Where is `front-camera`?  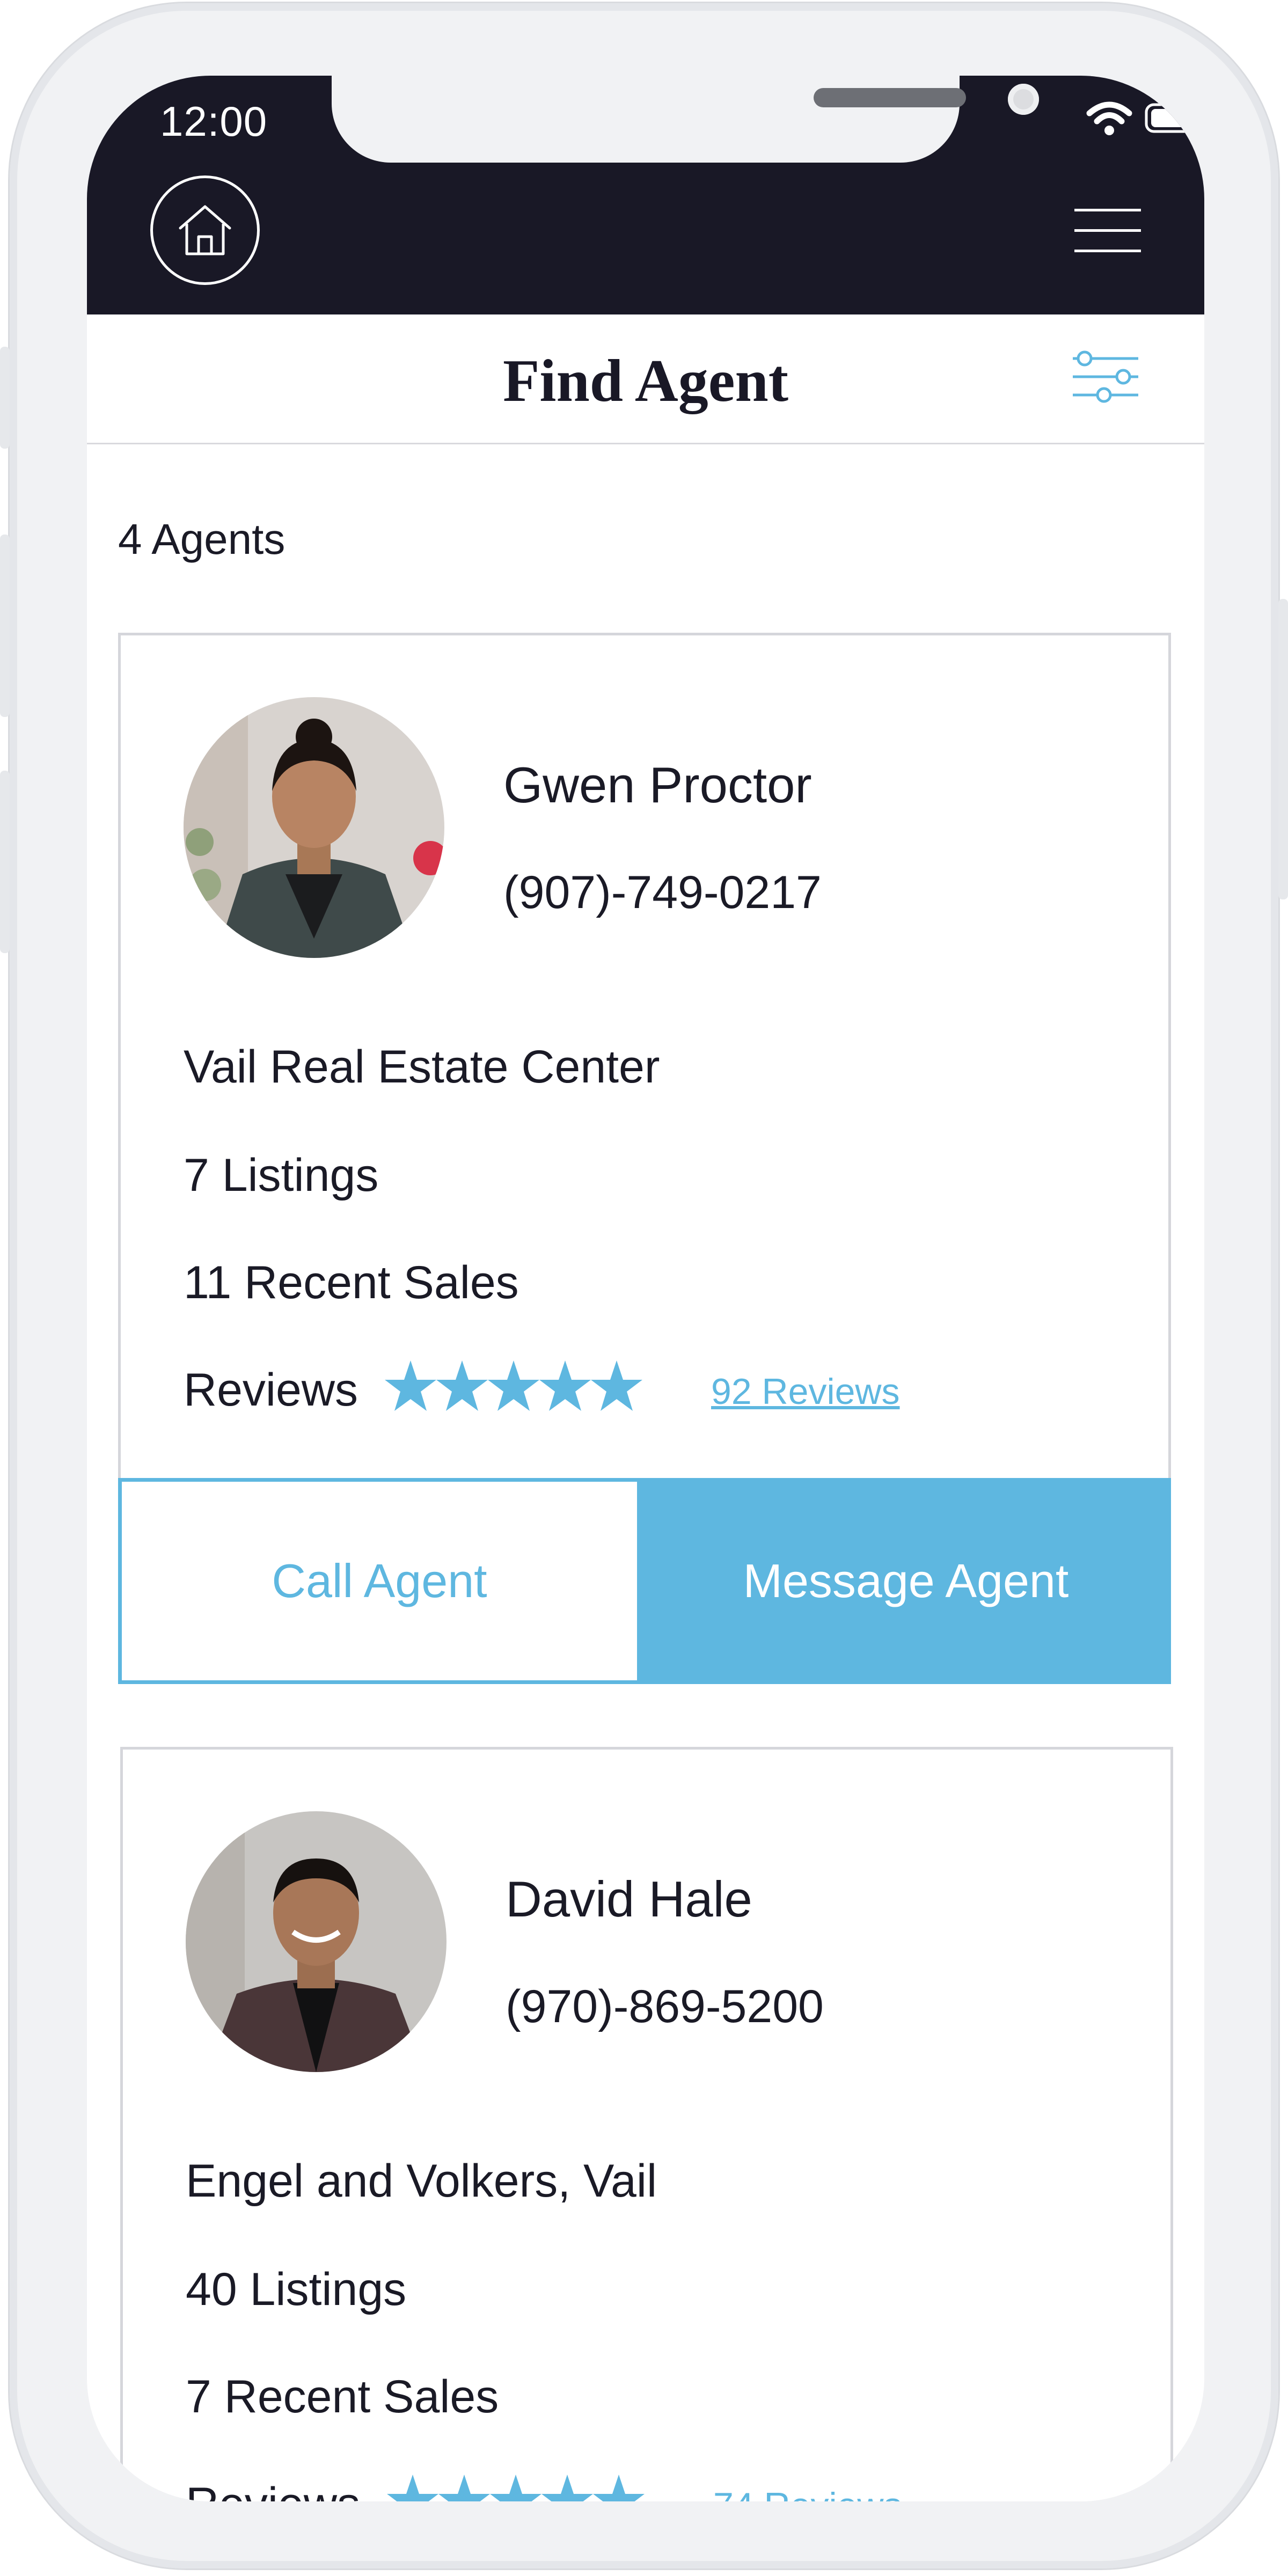
front-camera is located at coordinates (1023, 99).